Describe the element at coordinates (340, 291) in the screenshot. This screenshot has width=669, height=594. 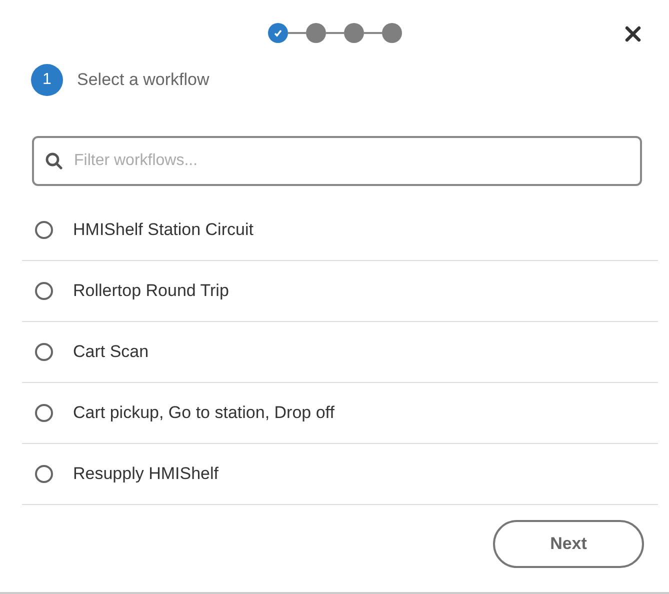
I see `workflow-option: Rollertop Round Trip` at that location.